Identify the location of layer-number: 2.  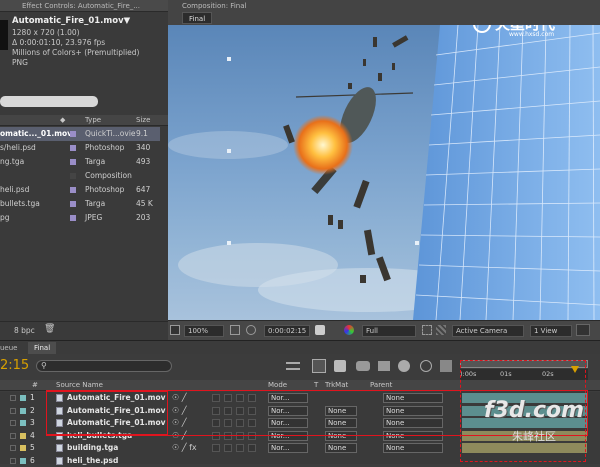
(32, 411).